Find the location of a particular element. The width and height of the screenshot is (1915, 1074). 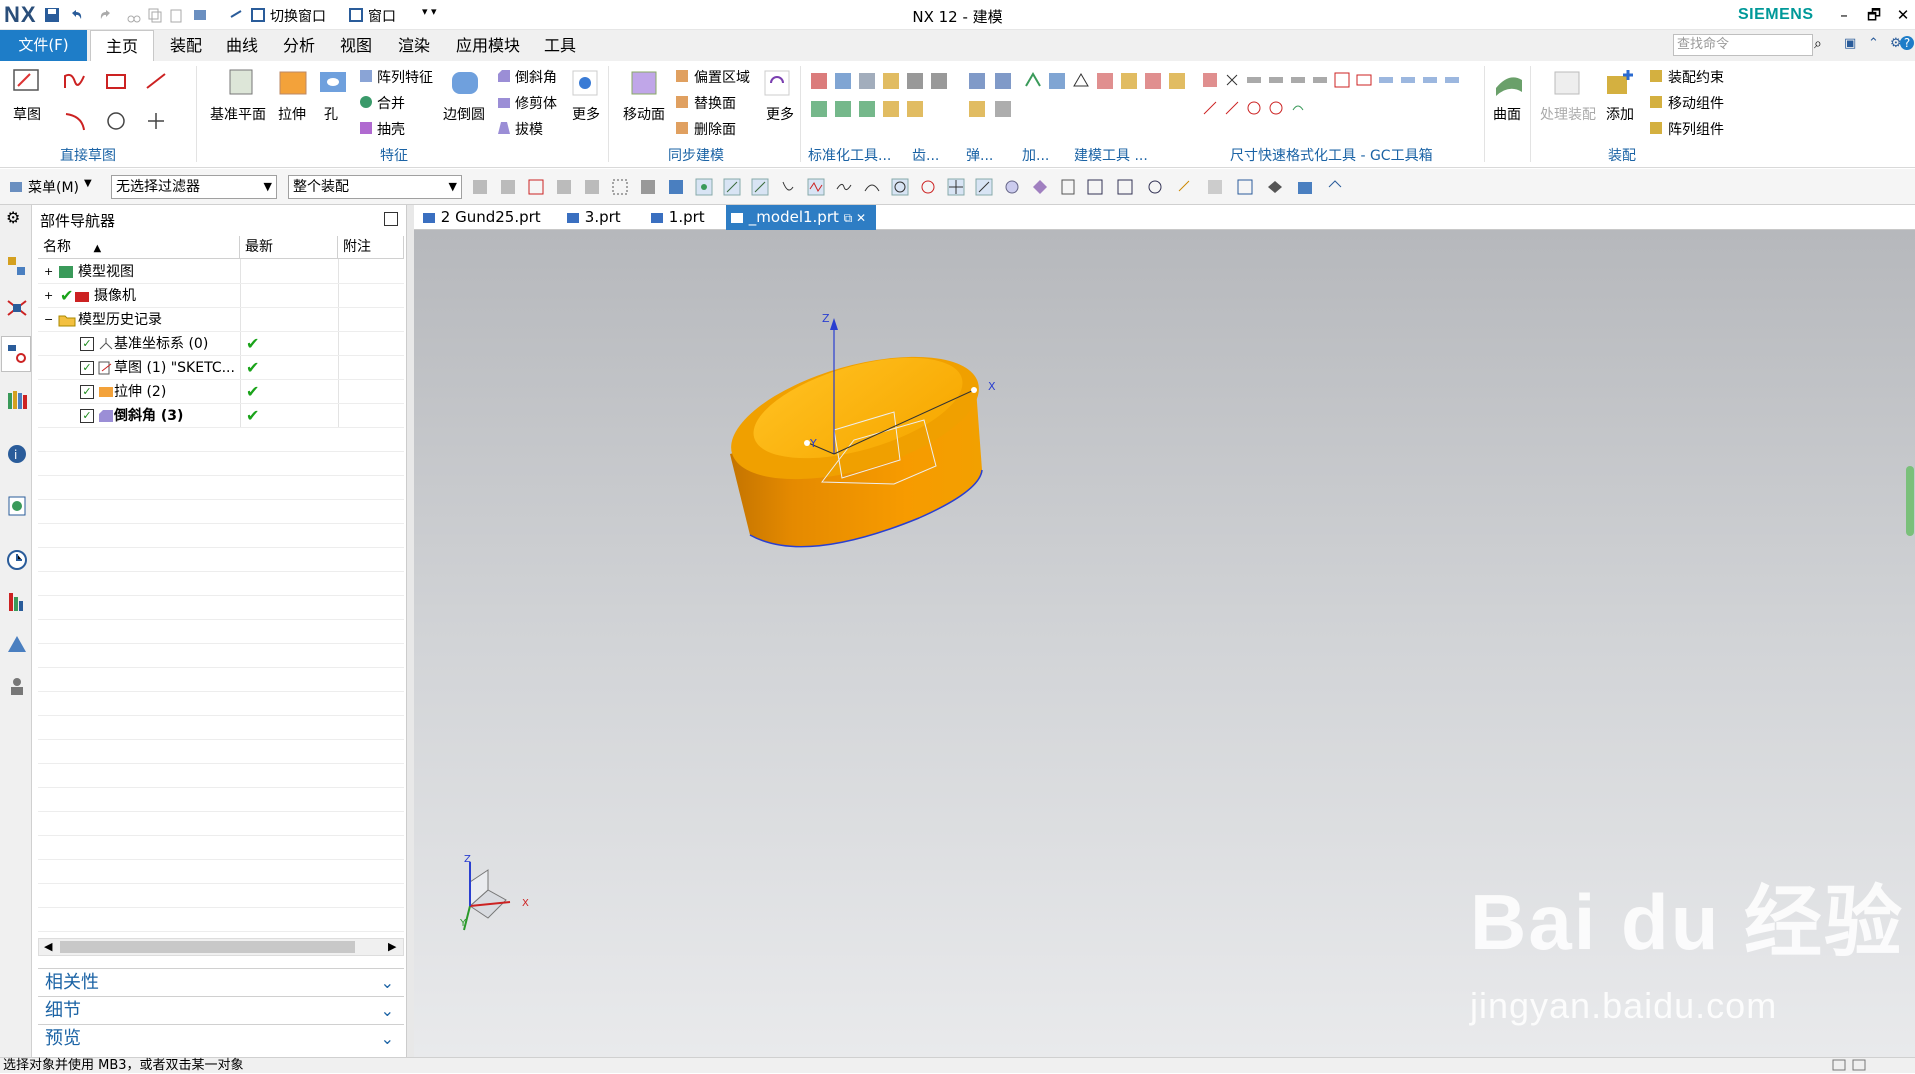

sketch-button is located at coordinates (27, 84).